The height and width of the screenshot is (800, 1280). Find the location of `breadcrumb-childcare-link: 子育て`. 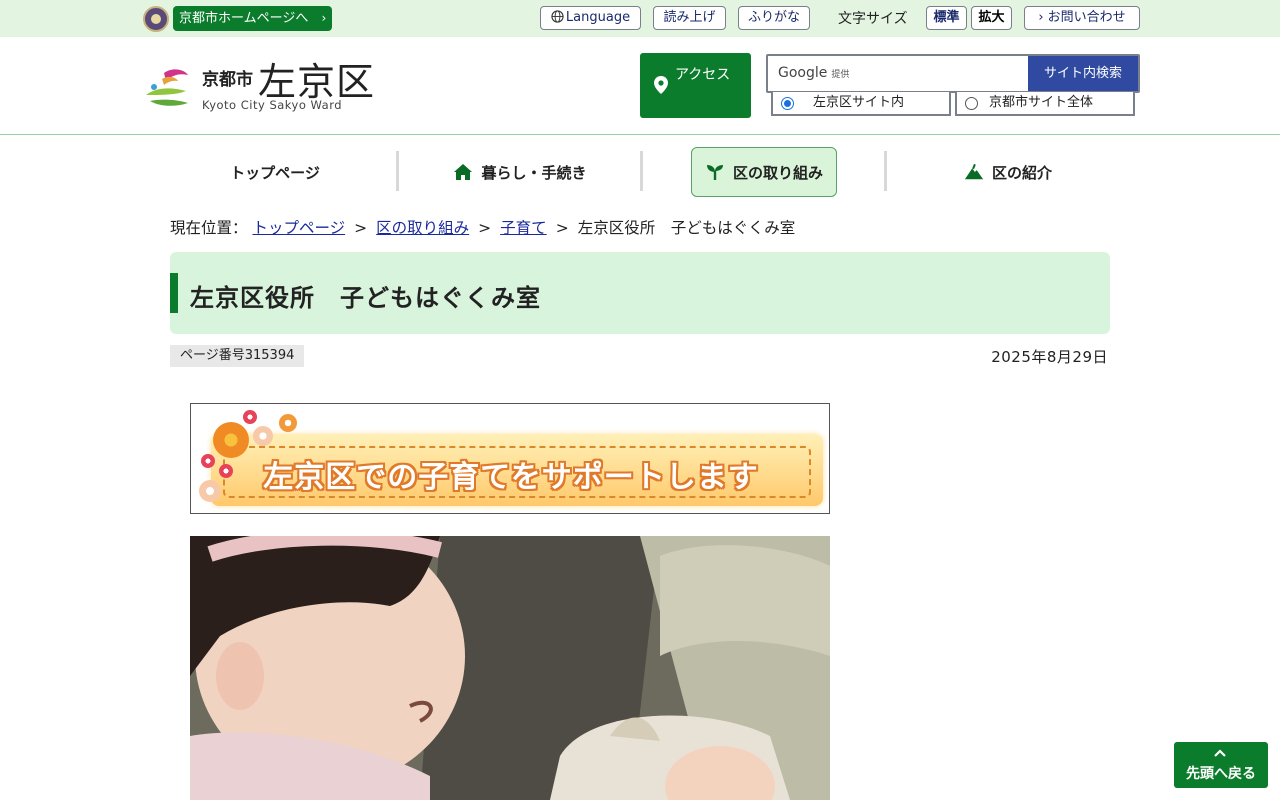

breadcrumb-childcare-link: 子育て is located at coordinates (523, 228).